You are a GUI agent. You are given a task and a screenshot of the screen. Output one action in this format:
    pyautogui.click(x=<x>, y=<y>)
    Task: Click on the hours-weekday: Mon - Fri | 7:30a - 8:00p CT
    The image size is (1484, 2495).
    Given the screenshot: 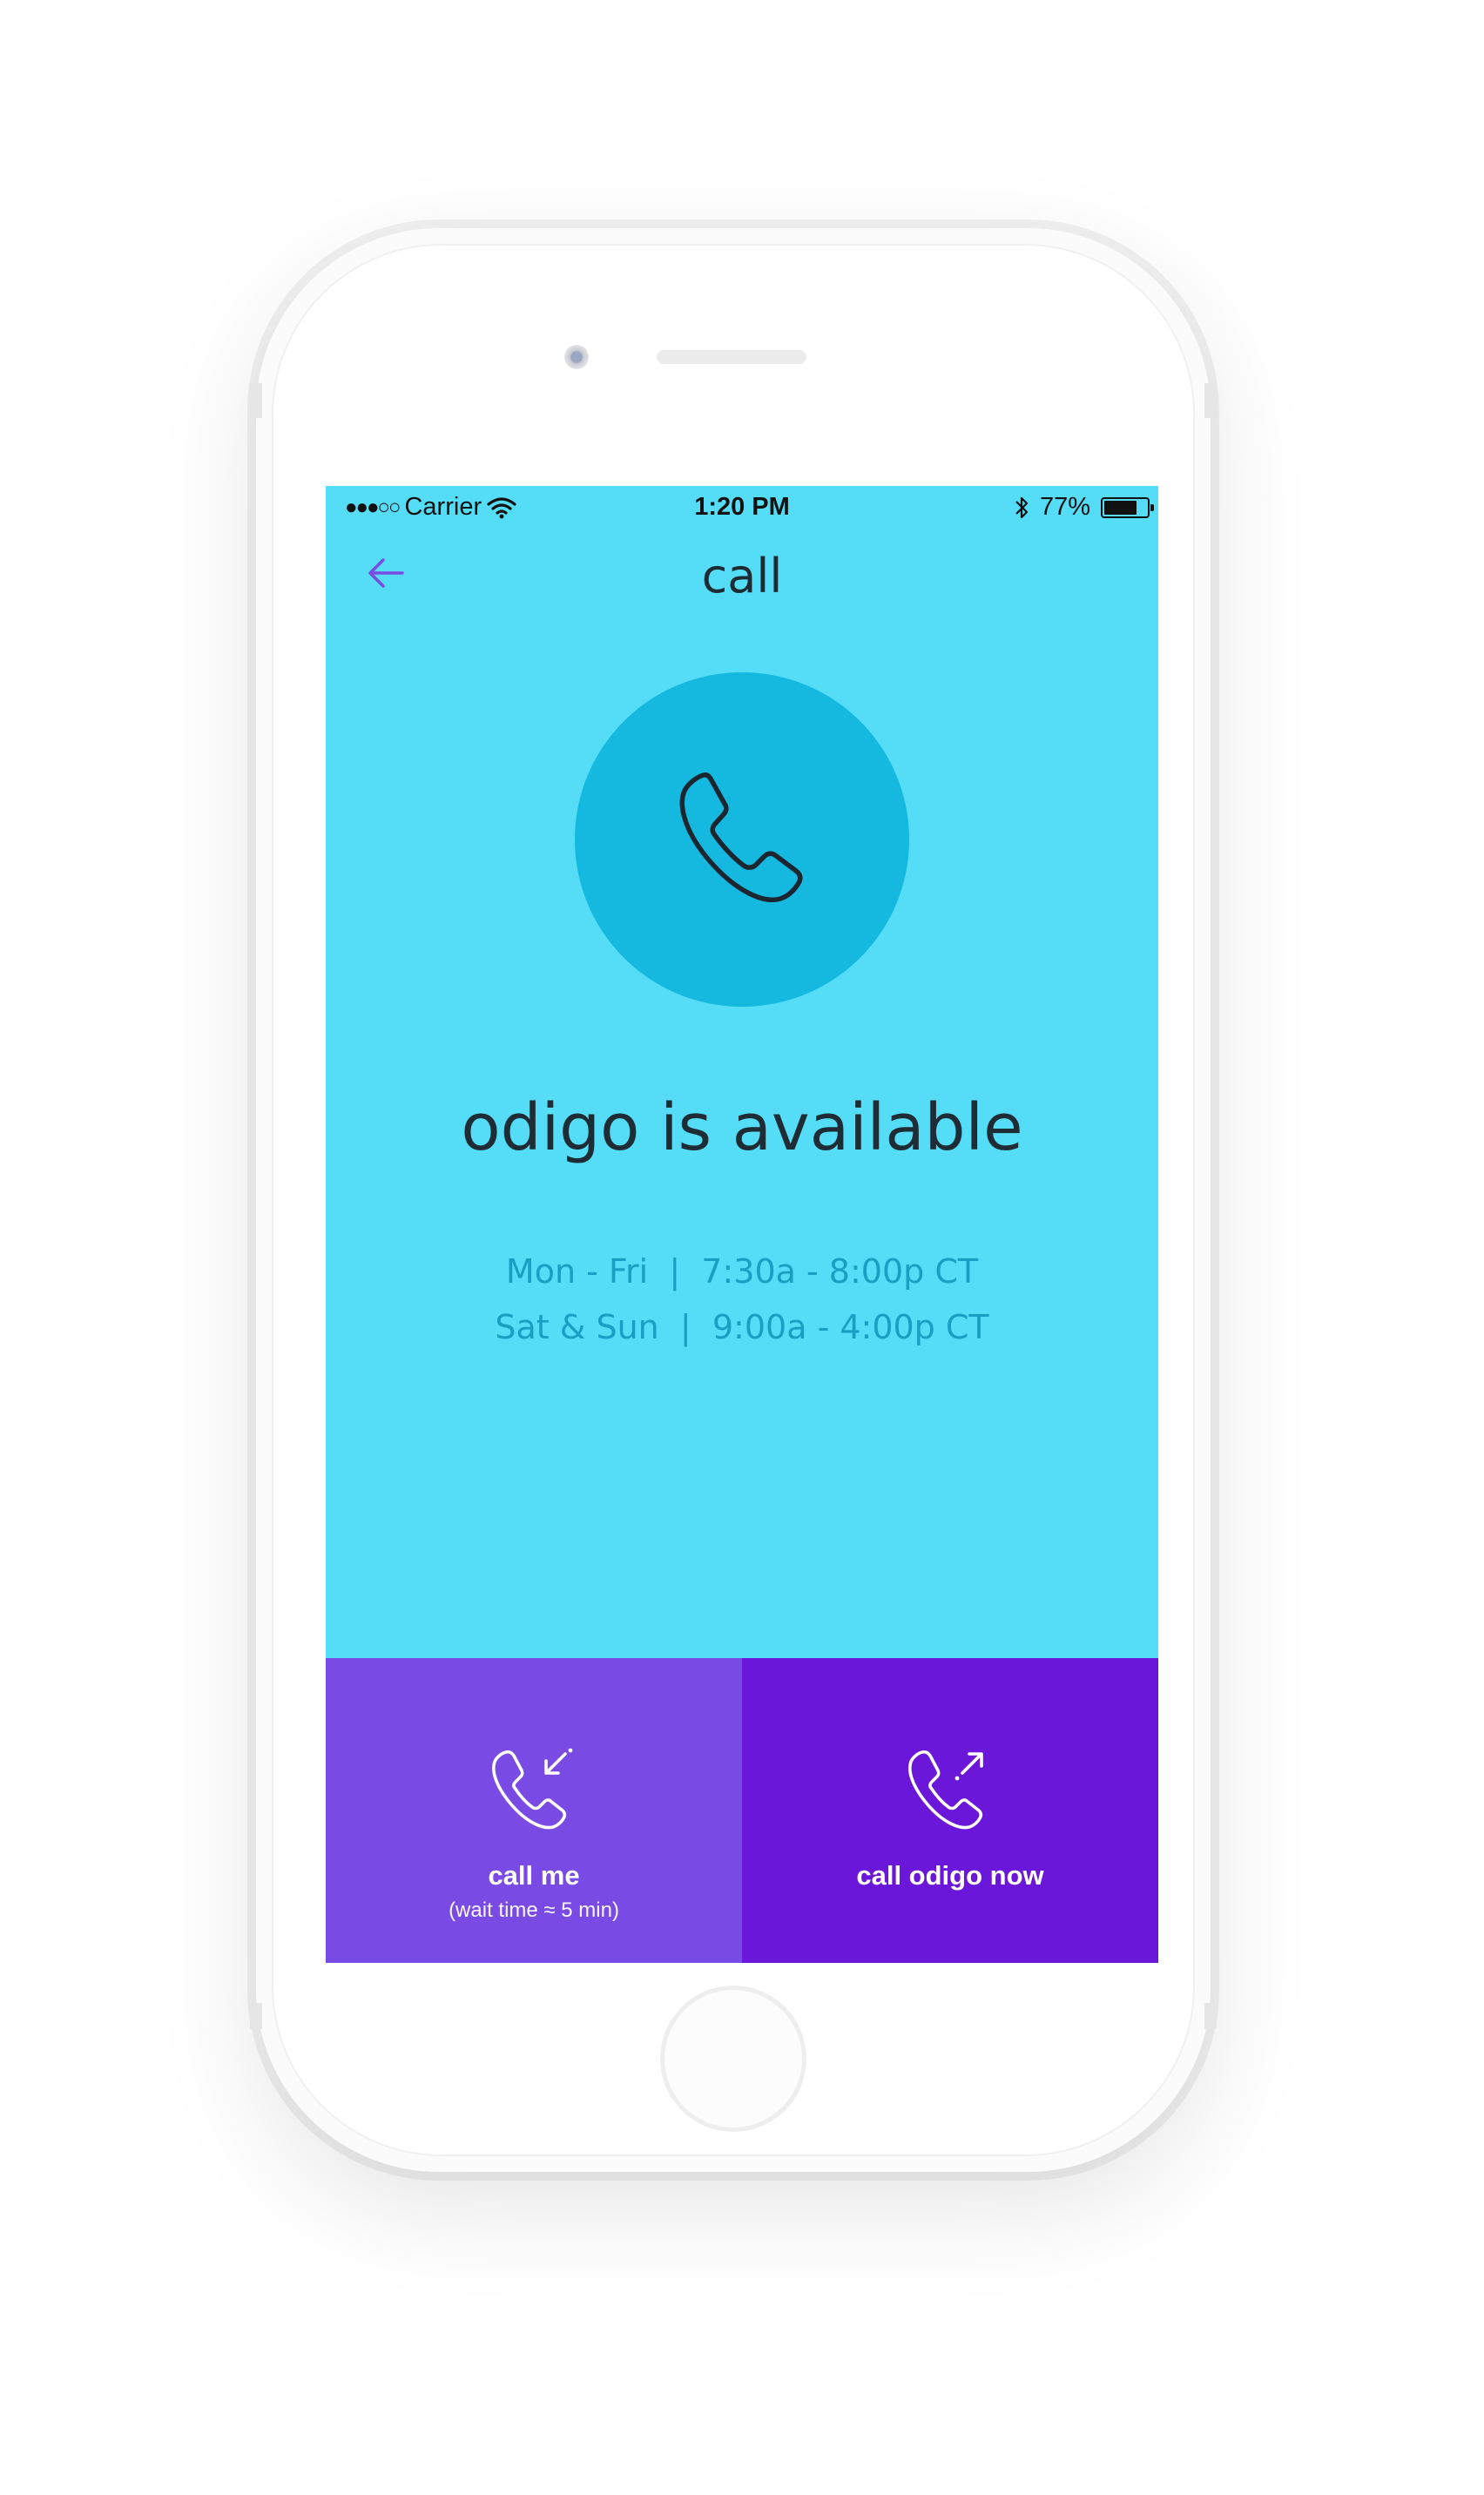 What is the action you would take?
    pyautogui.click(x=742, y=1271)
    